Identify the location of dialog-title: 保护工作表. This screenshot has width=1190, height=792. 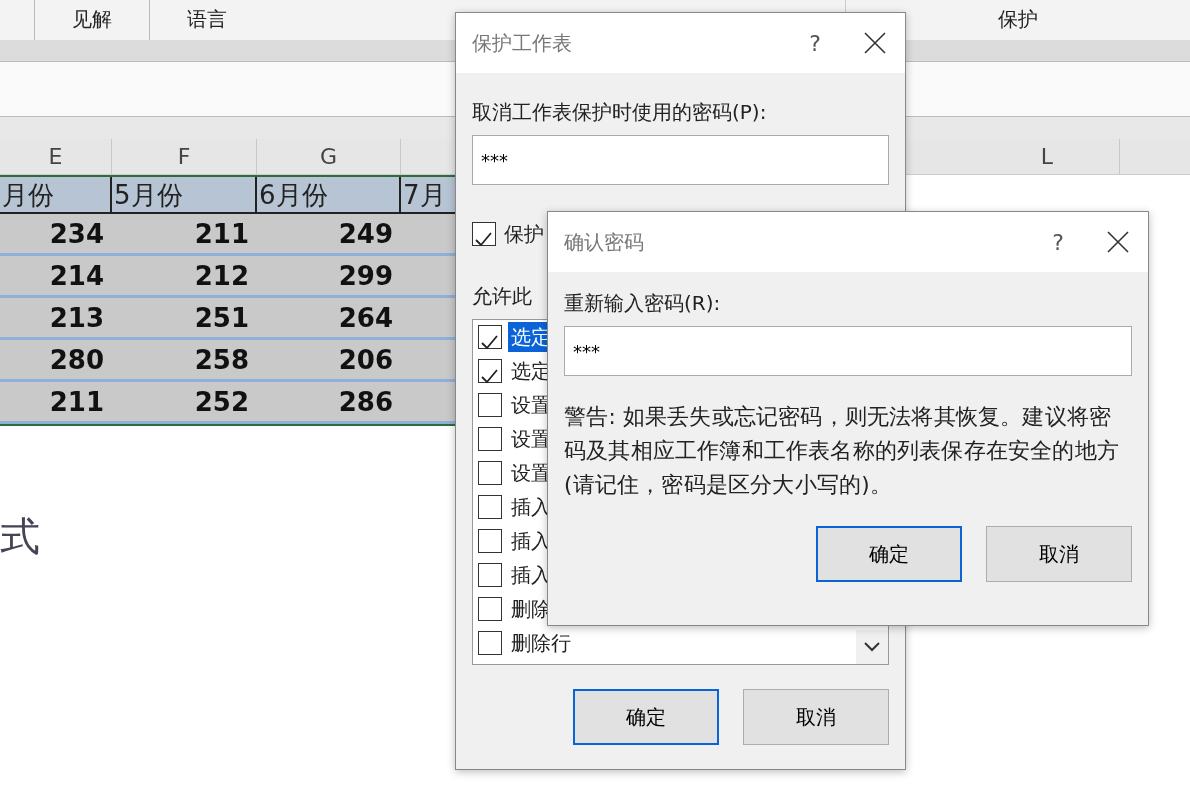
(522, 43).